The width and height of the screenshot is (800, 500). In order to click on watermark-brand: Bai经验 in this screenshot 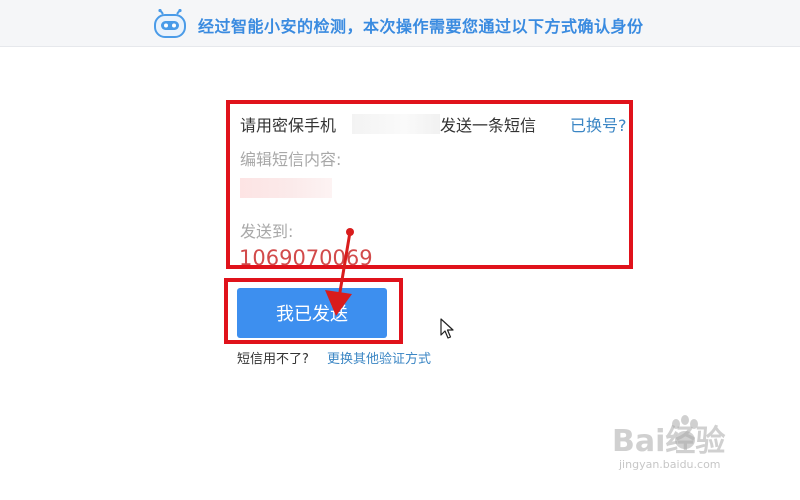, I will do `click(669, 441)`.